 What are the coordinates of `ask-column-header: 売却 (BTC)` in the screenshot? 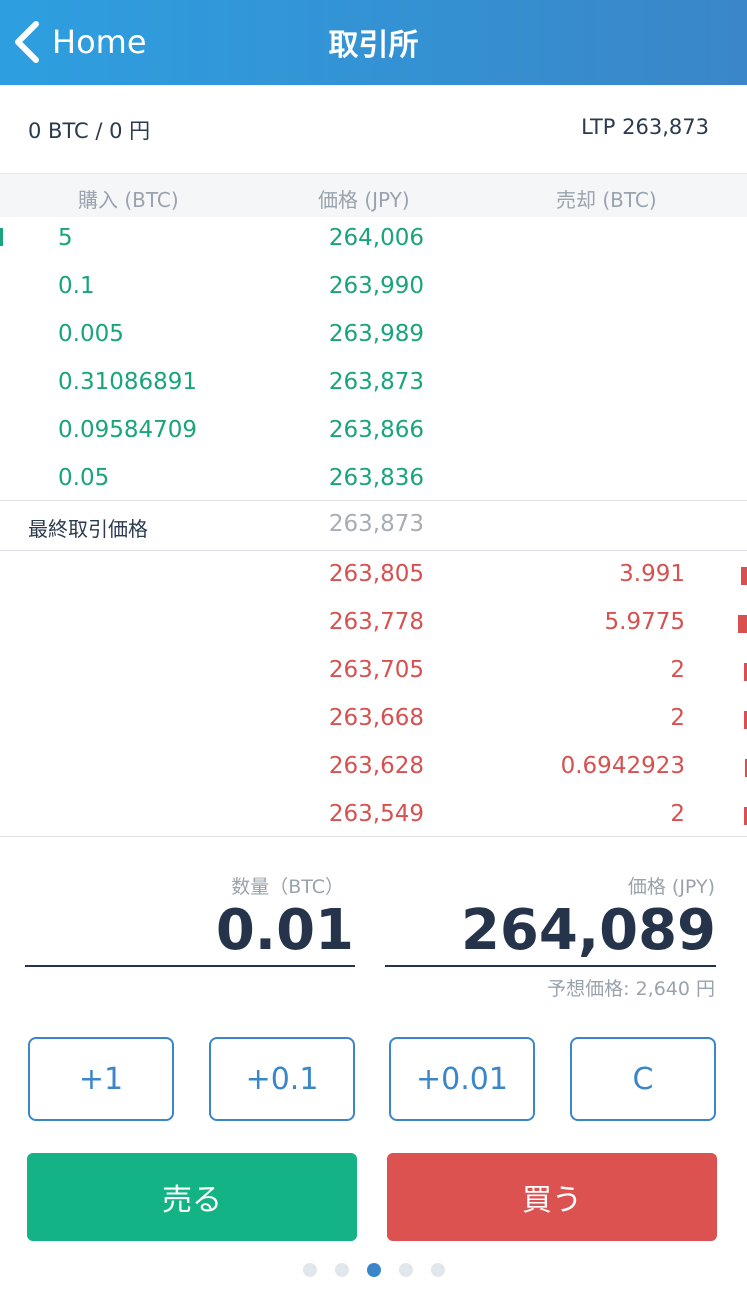 It's located at (606, 200).